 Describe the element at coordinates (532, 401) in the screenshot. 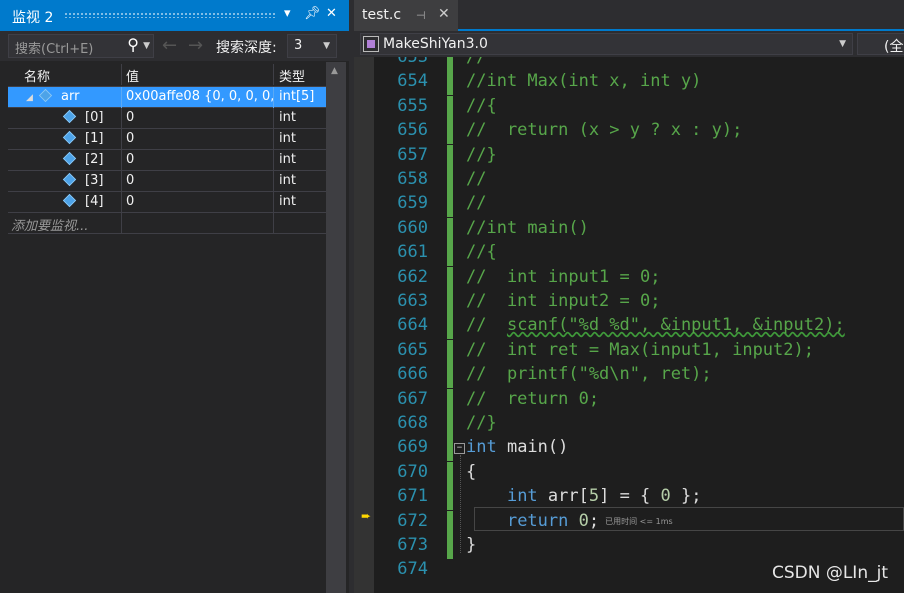

I see `code-line: // return 0;` at that location.